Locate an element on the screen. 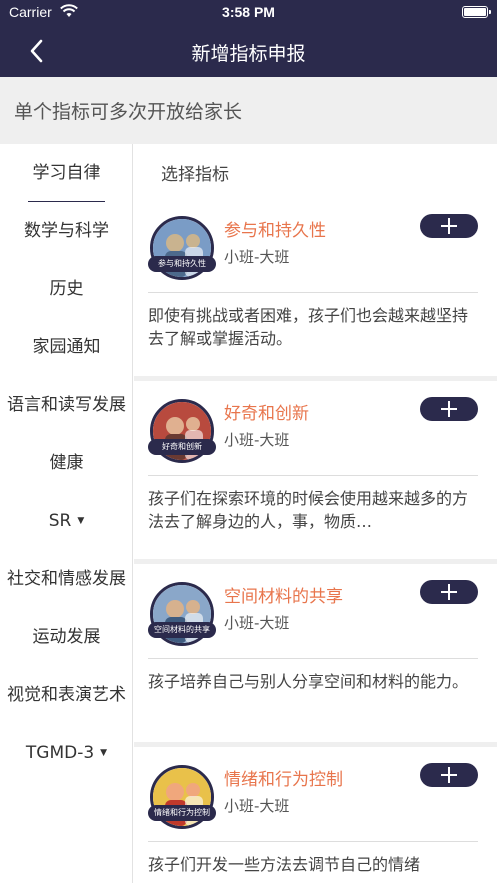 The height and width of the screenshot is (883, 497). sidebar-item-label: 社交和情感发展 is located at coordinates (66, 579).